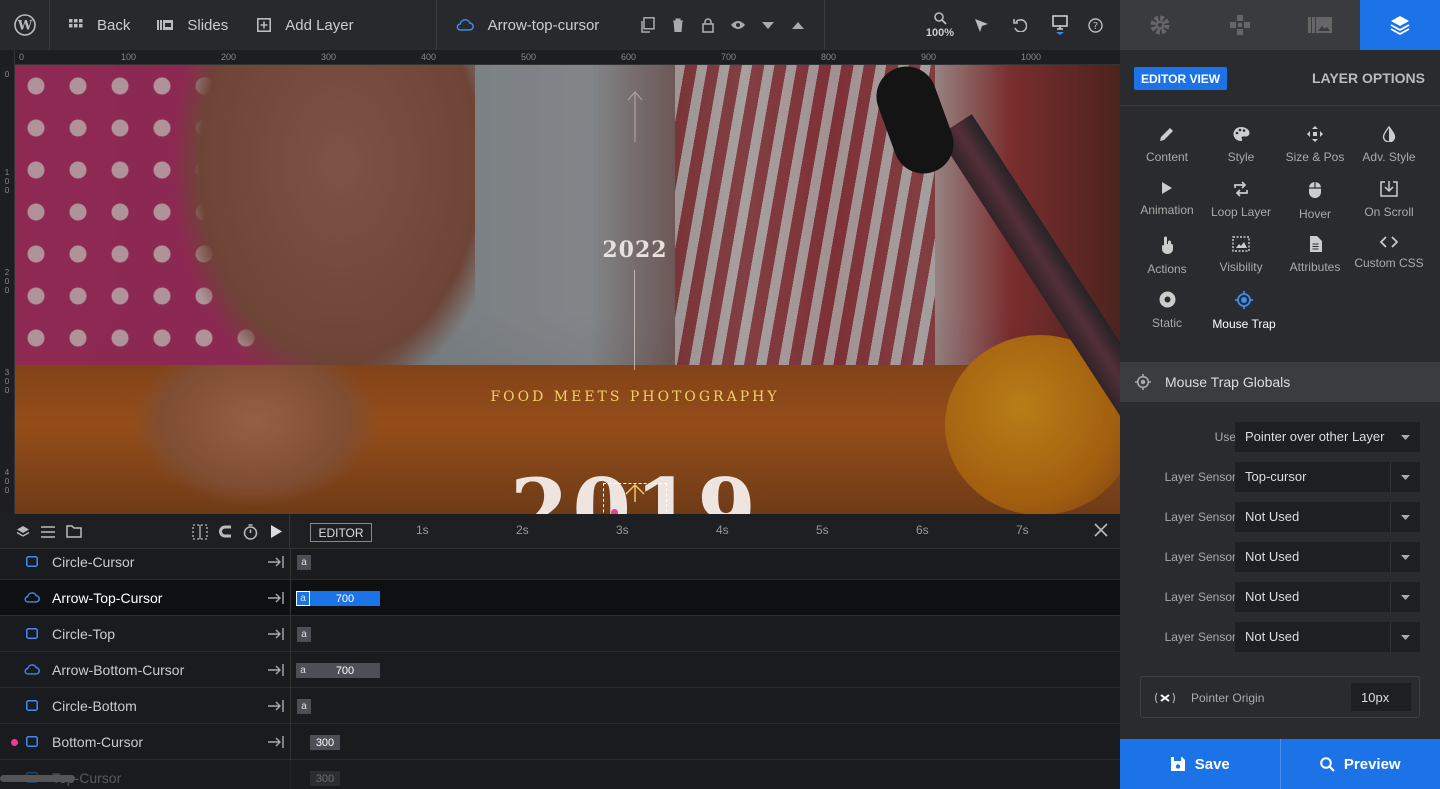 The image size is (1440, 789). Describe the element at coordinates (49, 531) in the screenshot. I see `list-view-button` at that location.